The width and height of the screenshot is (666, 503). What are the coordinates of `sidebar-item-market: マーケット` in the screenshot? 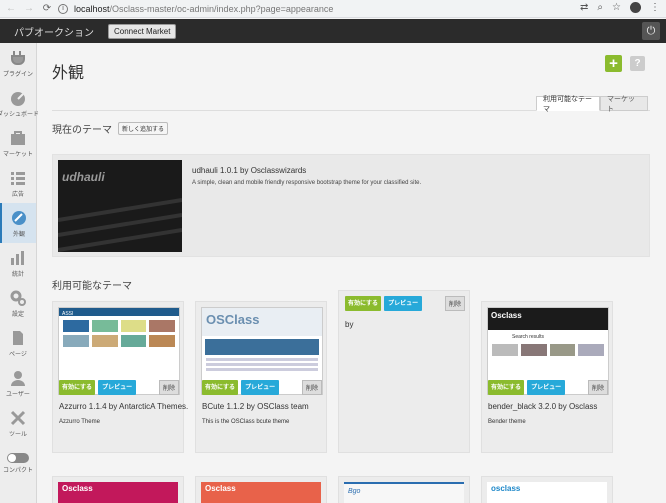 It's located at (18, 143).